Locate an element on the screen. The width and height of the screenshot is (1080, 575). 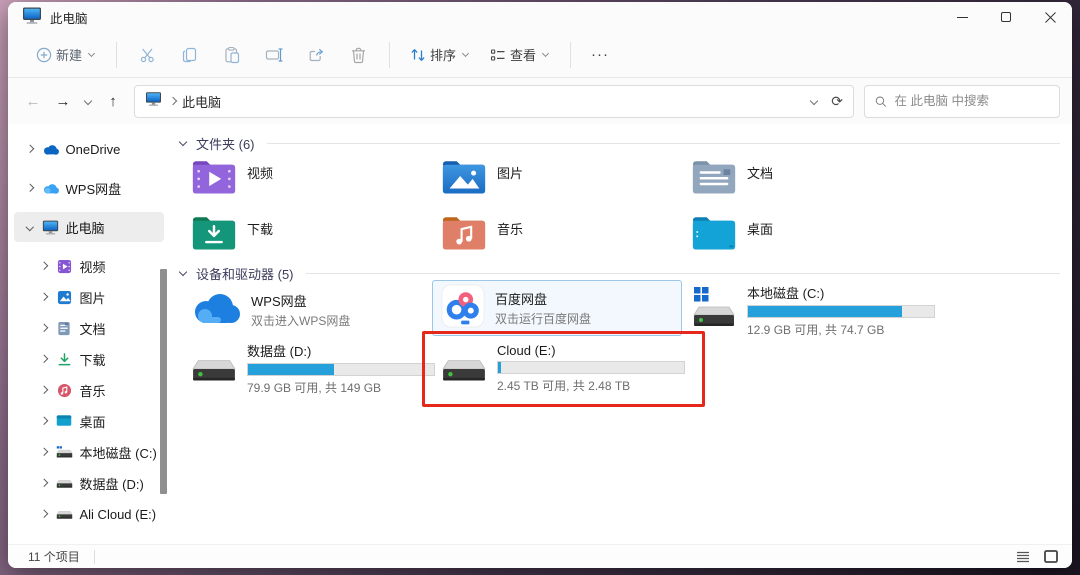
rename-button is located at coordinates (274, 55).